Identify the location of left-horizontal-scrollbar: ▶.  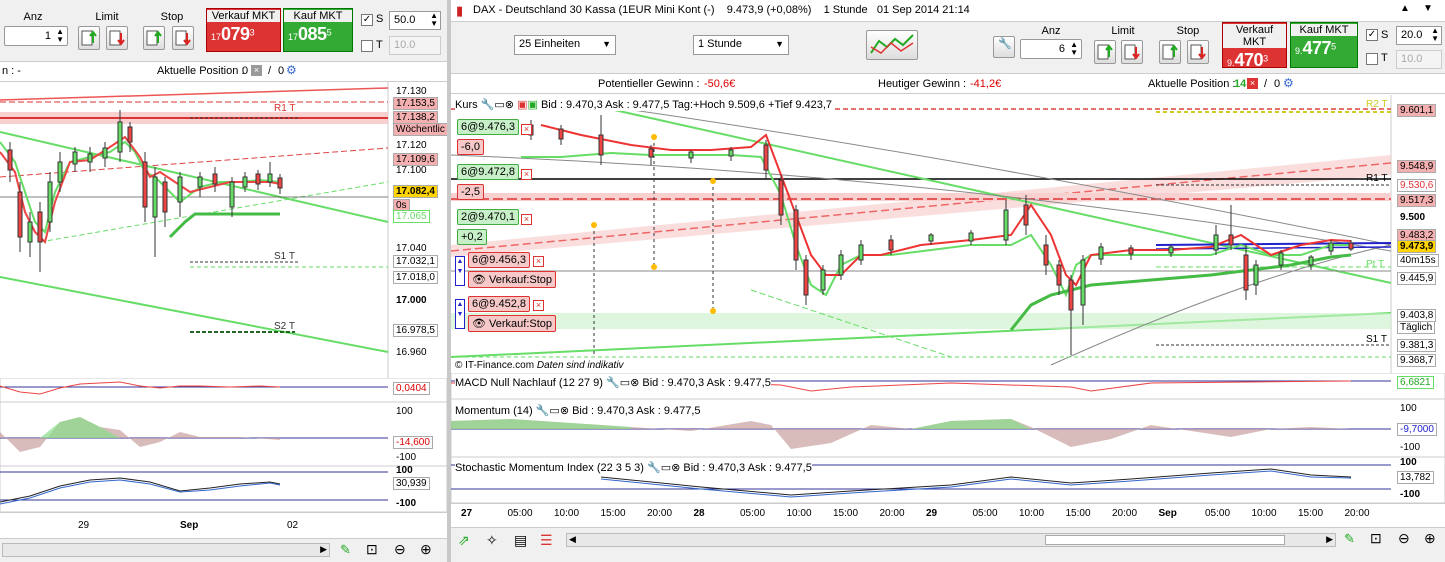
(166, 550).